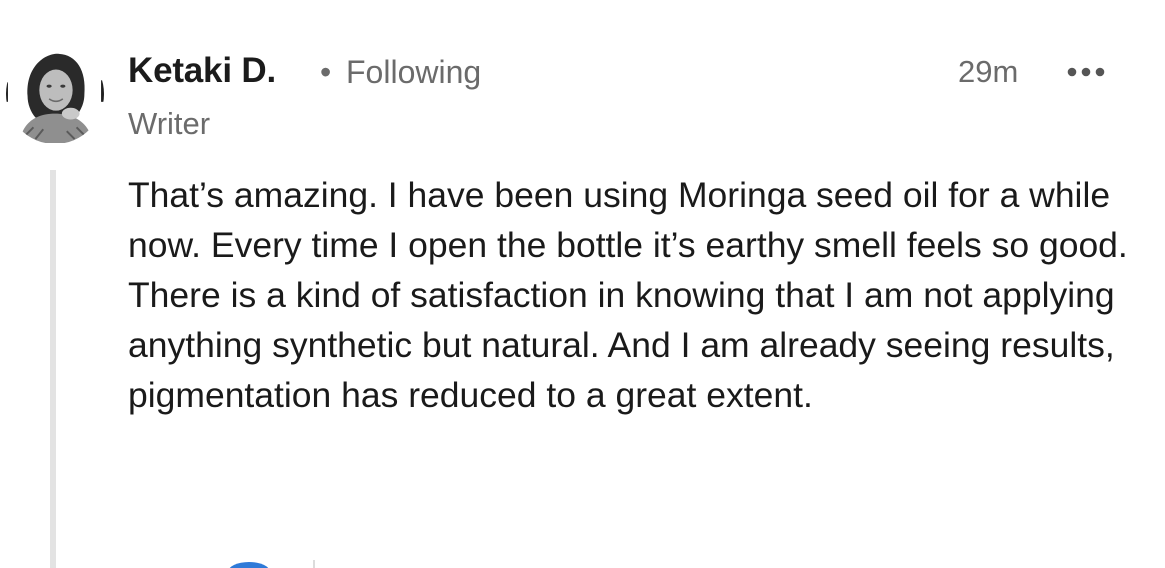  I want to click on author-headline: Writer, so click(169, 123).